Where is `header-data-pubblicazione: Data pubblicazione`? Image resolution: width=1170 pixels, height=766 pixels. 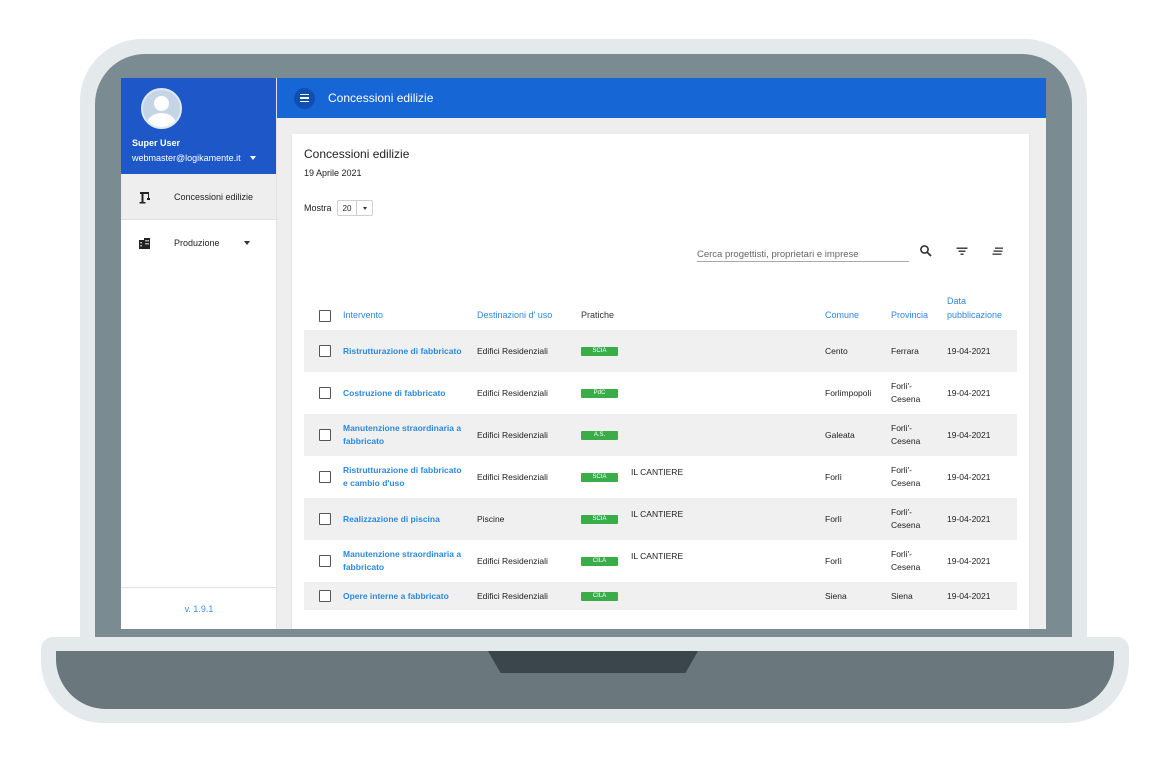
header-data-pubblicazione: Data pubblicazione is located at coordinates (982, 306).